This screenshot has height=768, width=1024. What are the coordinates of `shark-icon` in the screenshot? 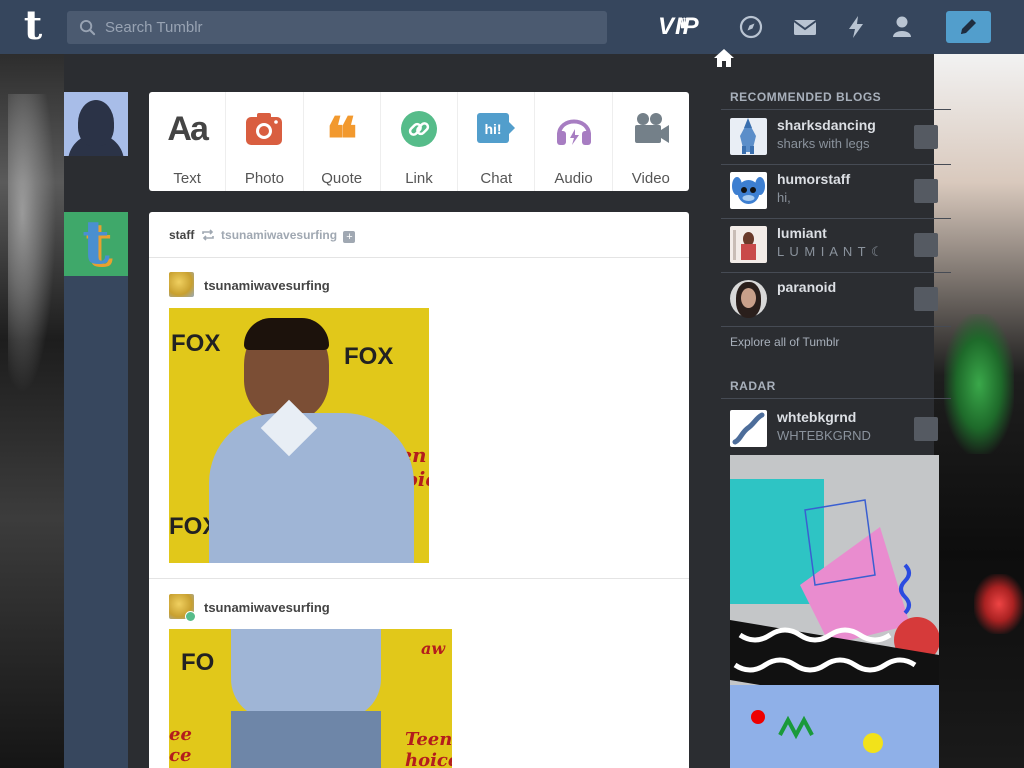 It's located at (748, 136).